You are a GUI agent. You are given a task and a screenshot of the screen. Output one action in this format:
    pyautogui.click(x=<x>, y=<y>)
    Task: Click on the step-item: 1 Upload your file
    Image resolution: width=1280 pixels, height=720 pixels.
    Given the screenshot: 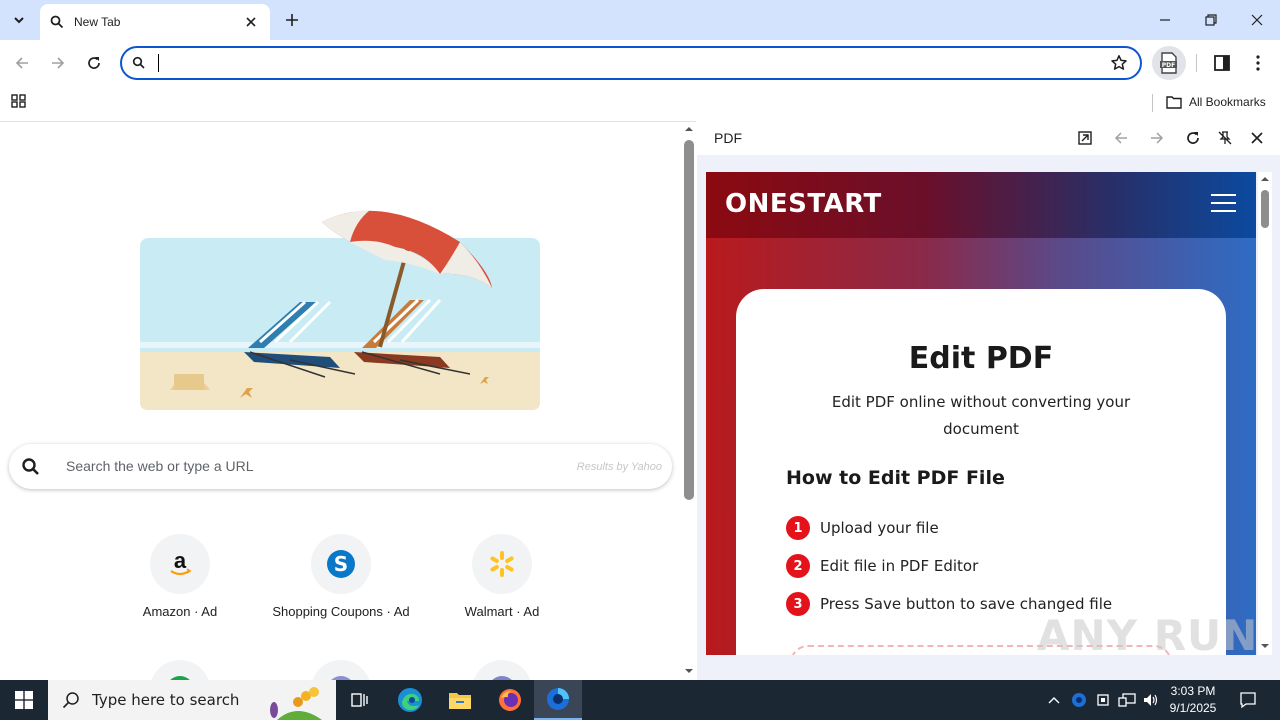 What is the action you would take?
    pyautogui.click(x=862, y=528)
    